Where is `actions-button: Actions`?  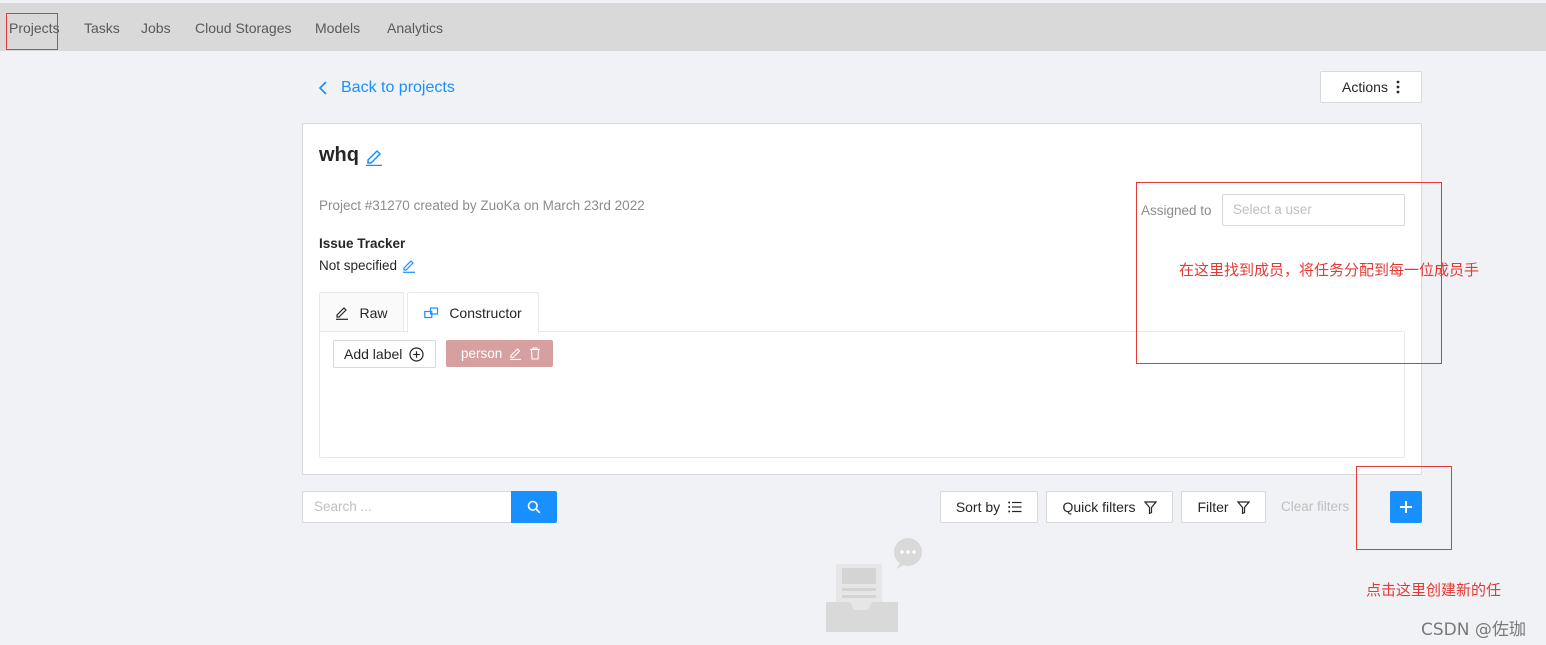
actions-button: Actions is located at coordinates (1371, 87).